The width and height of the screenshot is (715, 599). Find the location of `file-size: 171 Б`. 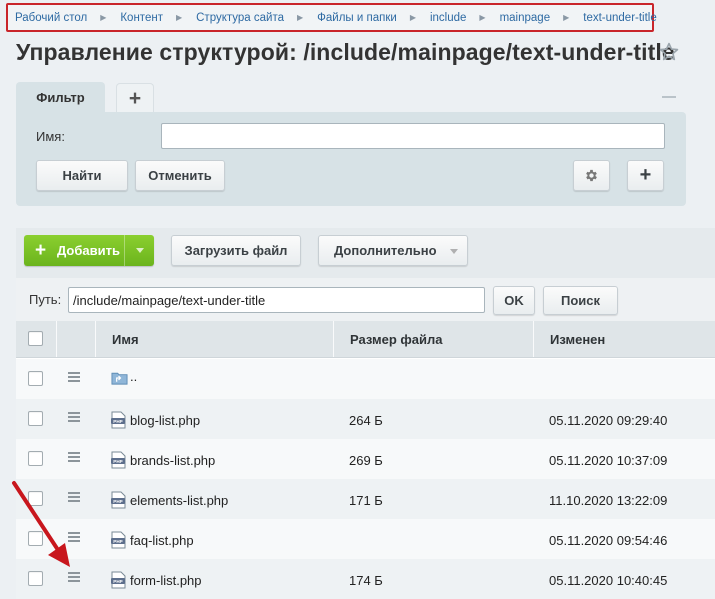

file-size: 171 Б is located at coordinates (366, 500).